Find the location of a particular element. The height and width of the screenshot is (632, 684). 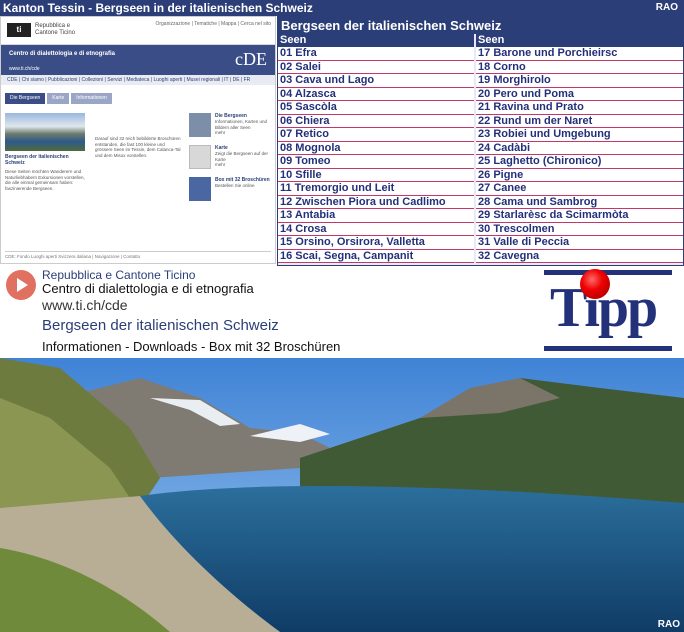

table-row: 05 Sascòla is located at coordinates (376, 108).